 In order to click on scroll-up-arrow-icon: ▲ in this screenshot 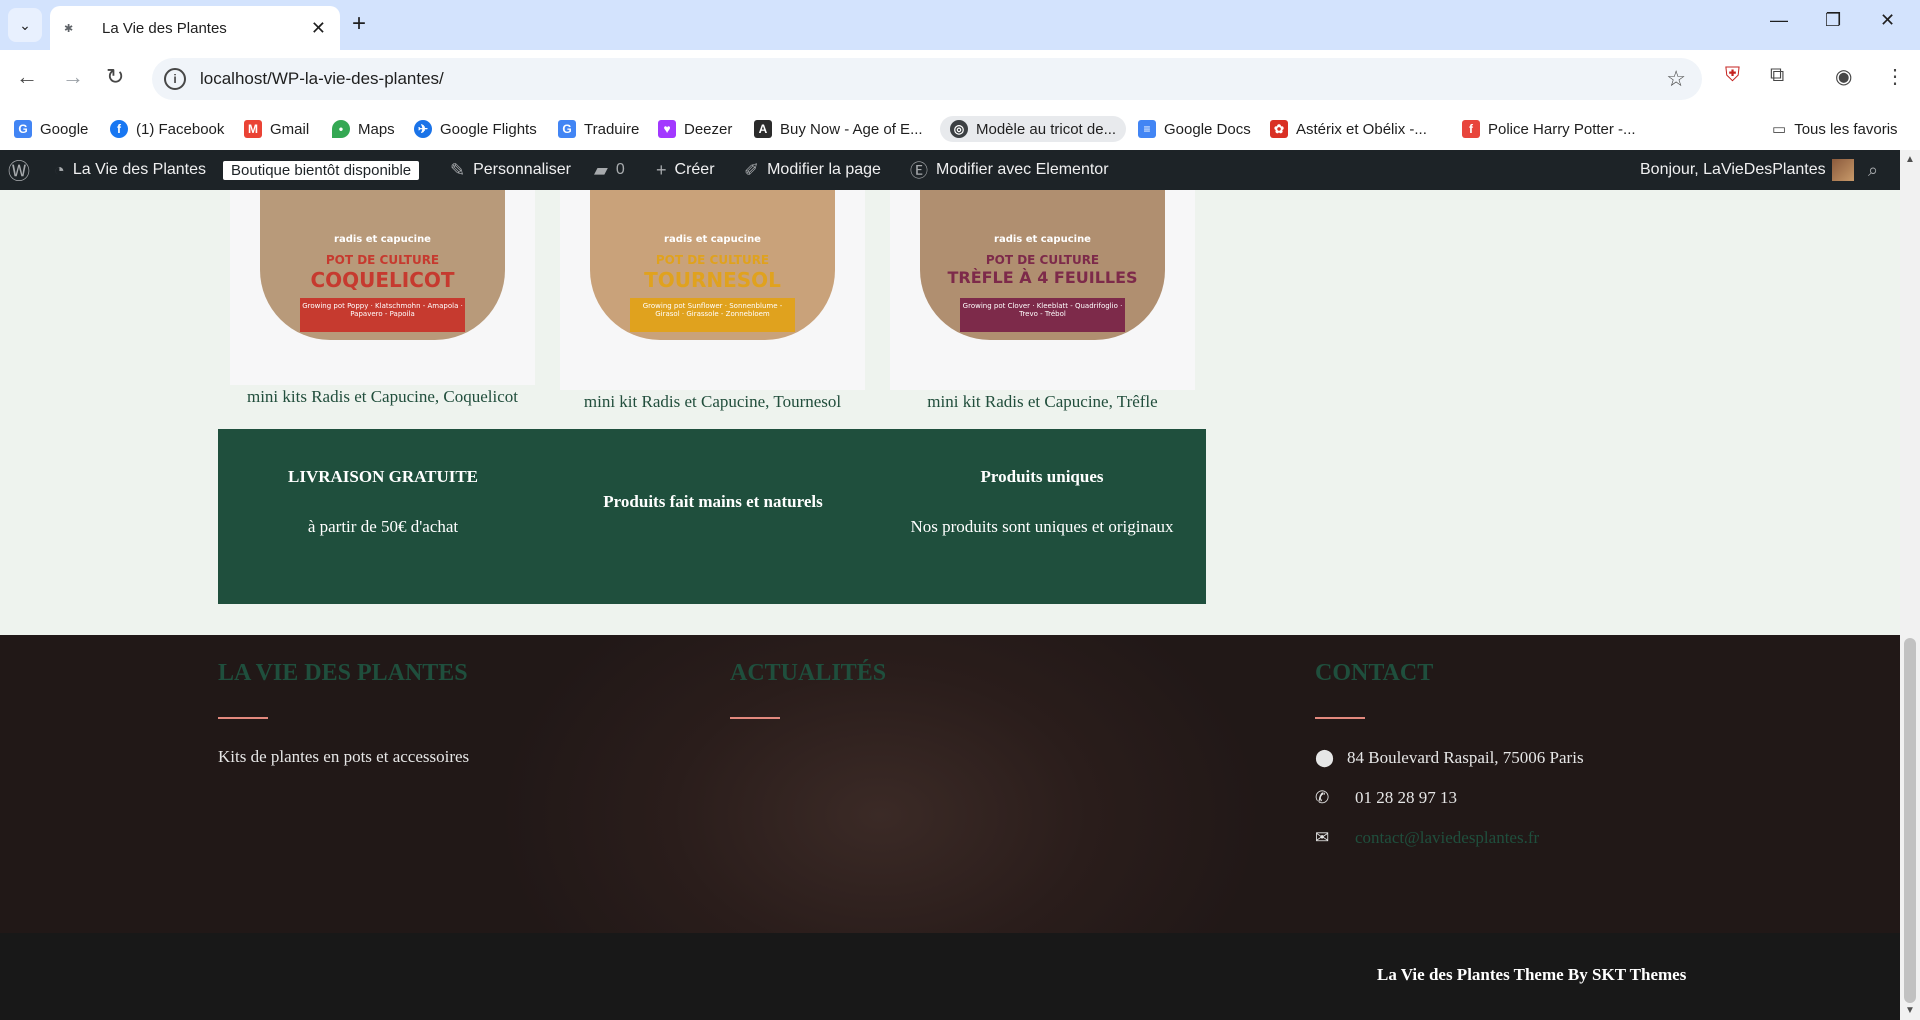, I will do `click(1910, 159)`.